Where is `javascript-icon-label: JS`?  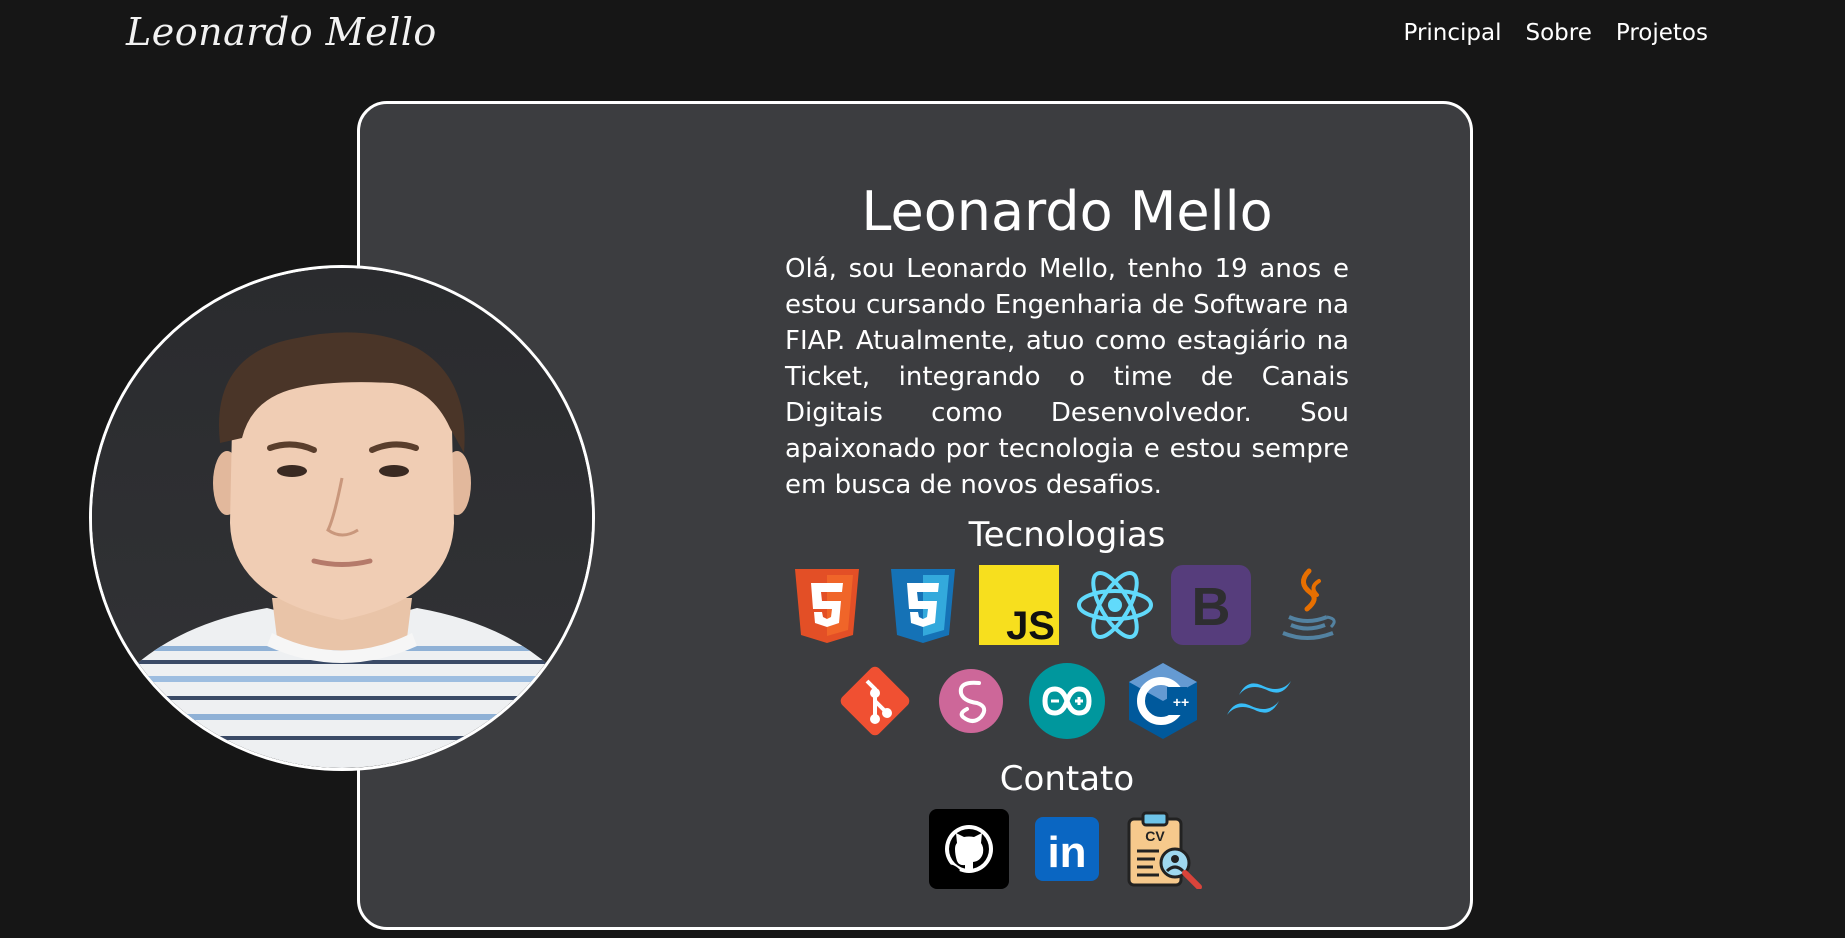
javascript-icon-label: JS is located at coordinates (1030, 624).